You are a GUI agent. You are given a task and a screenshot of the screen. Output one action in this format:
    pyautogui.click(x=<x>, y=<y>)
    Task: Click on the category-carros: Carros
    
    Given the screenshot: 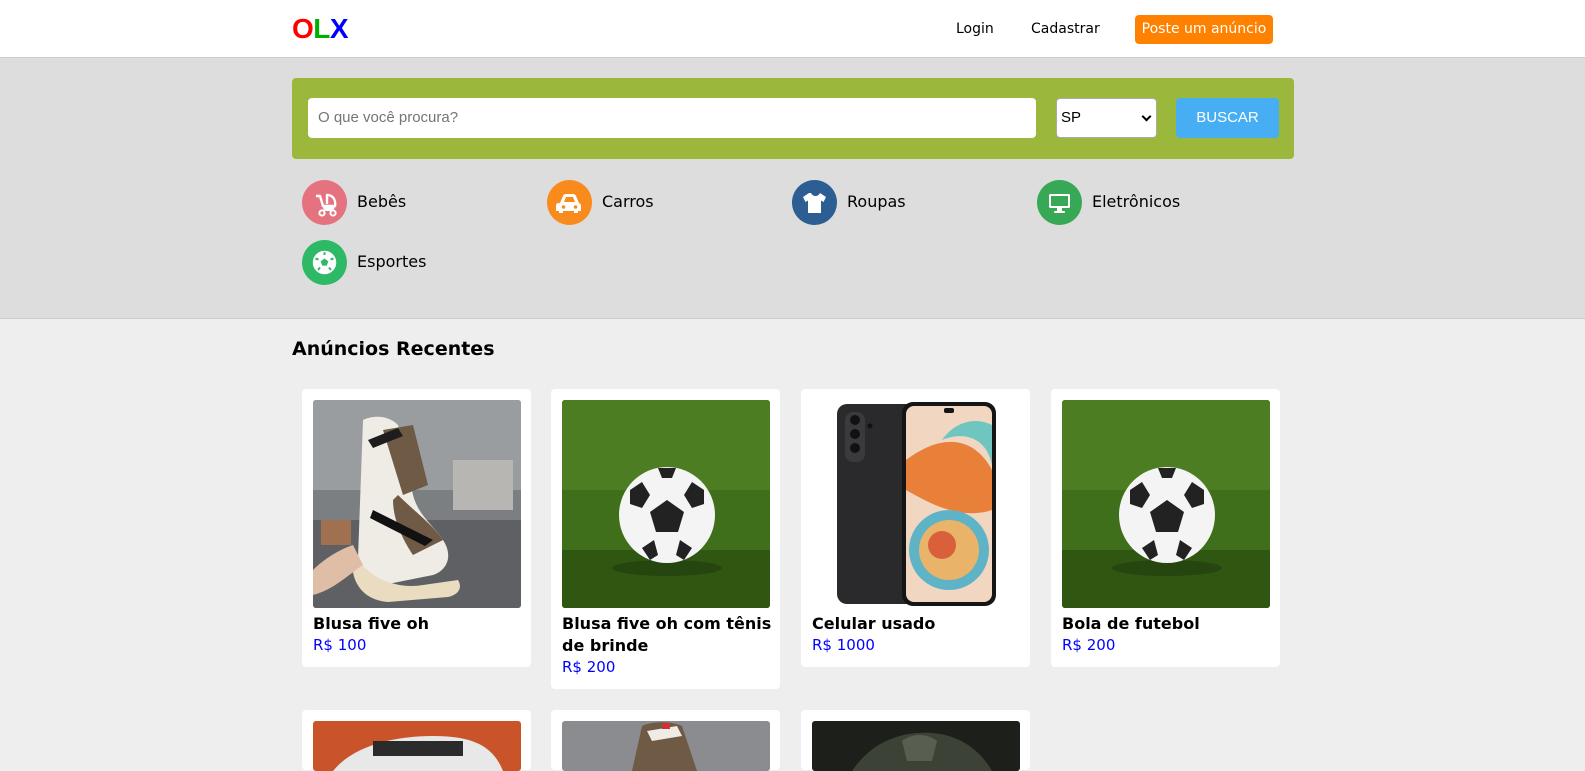 What is the action you would take?
    pyautogui.click(x=647, y=203)
    